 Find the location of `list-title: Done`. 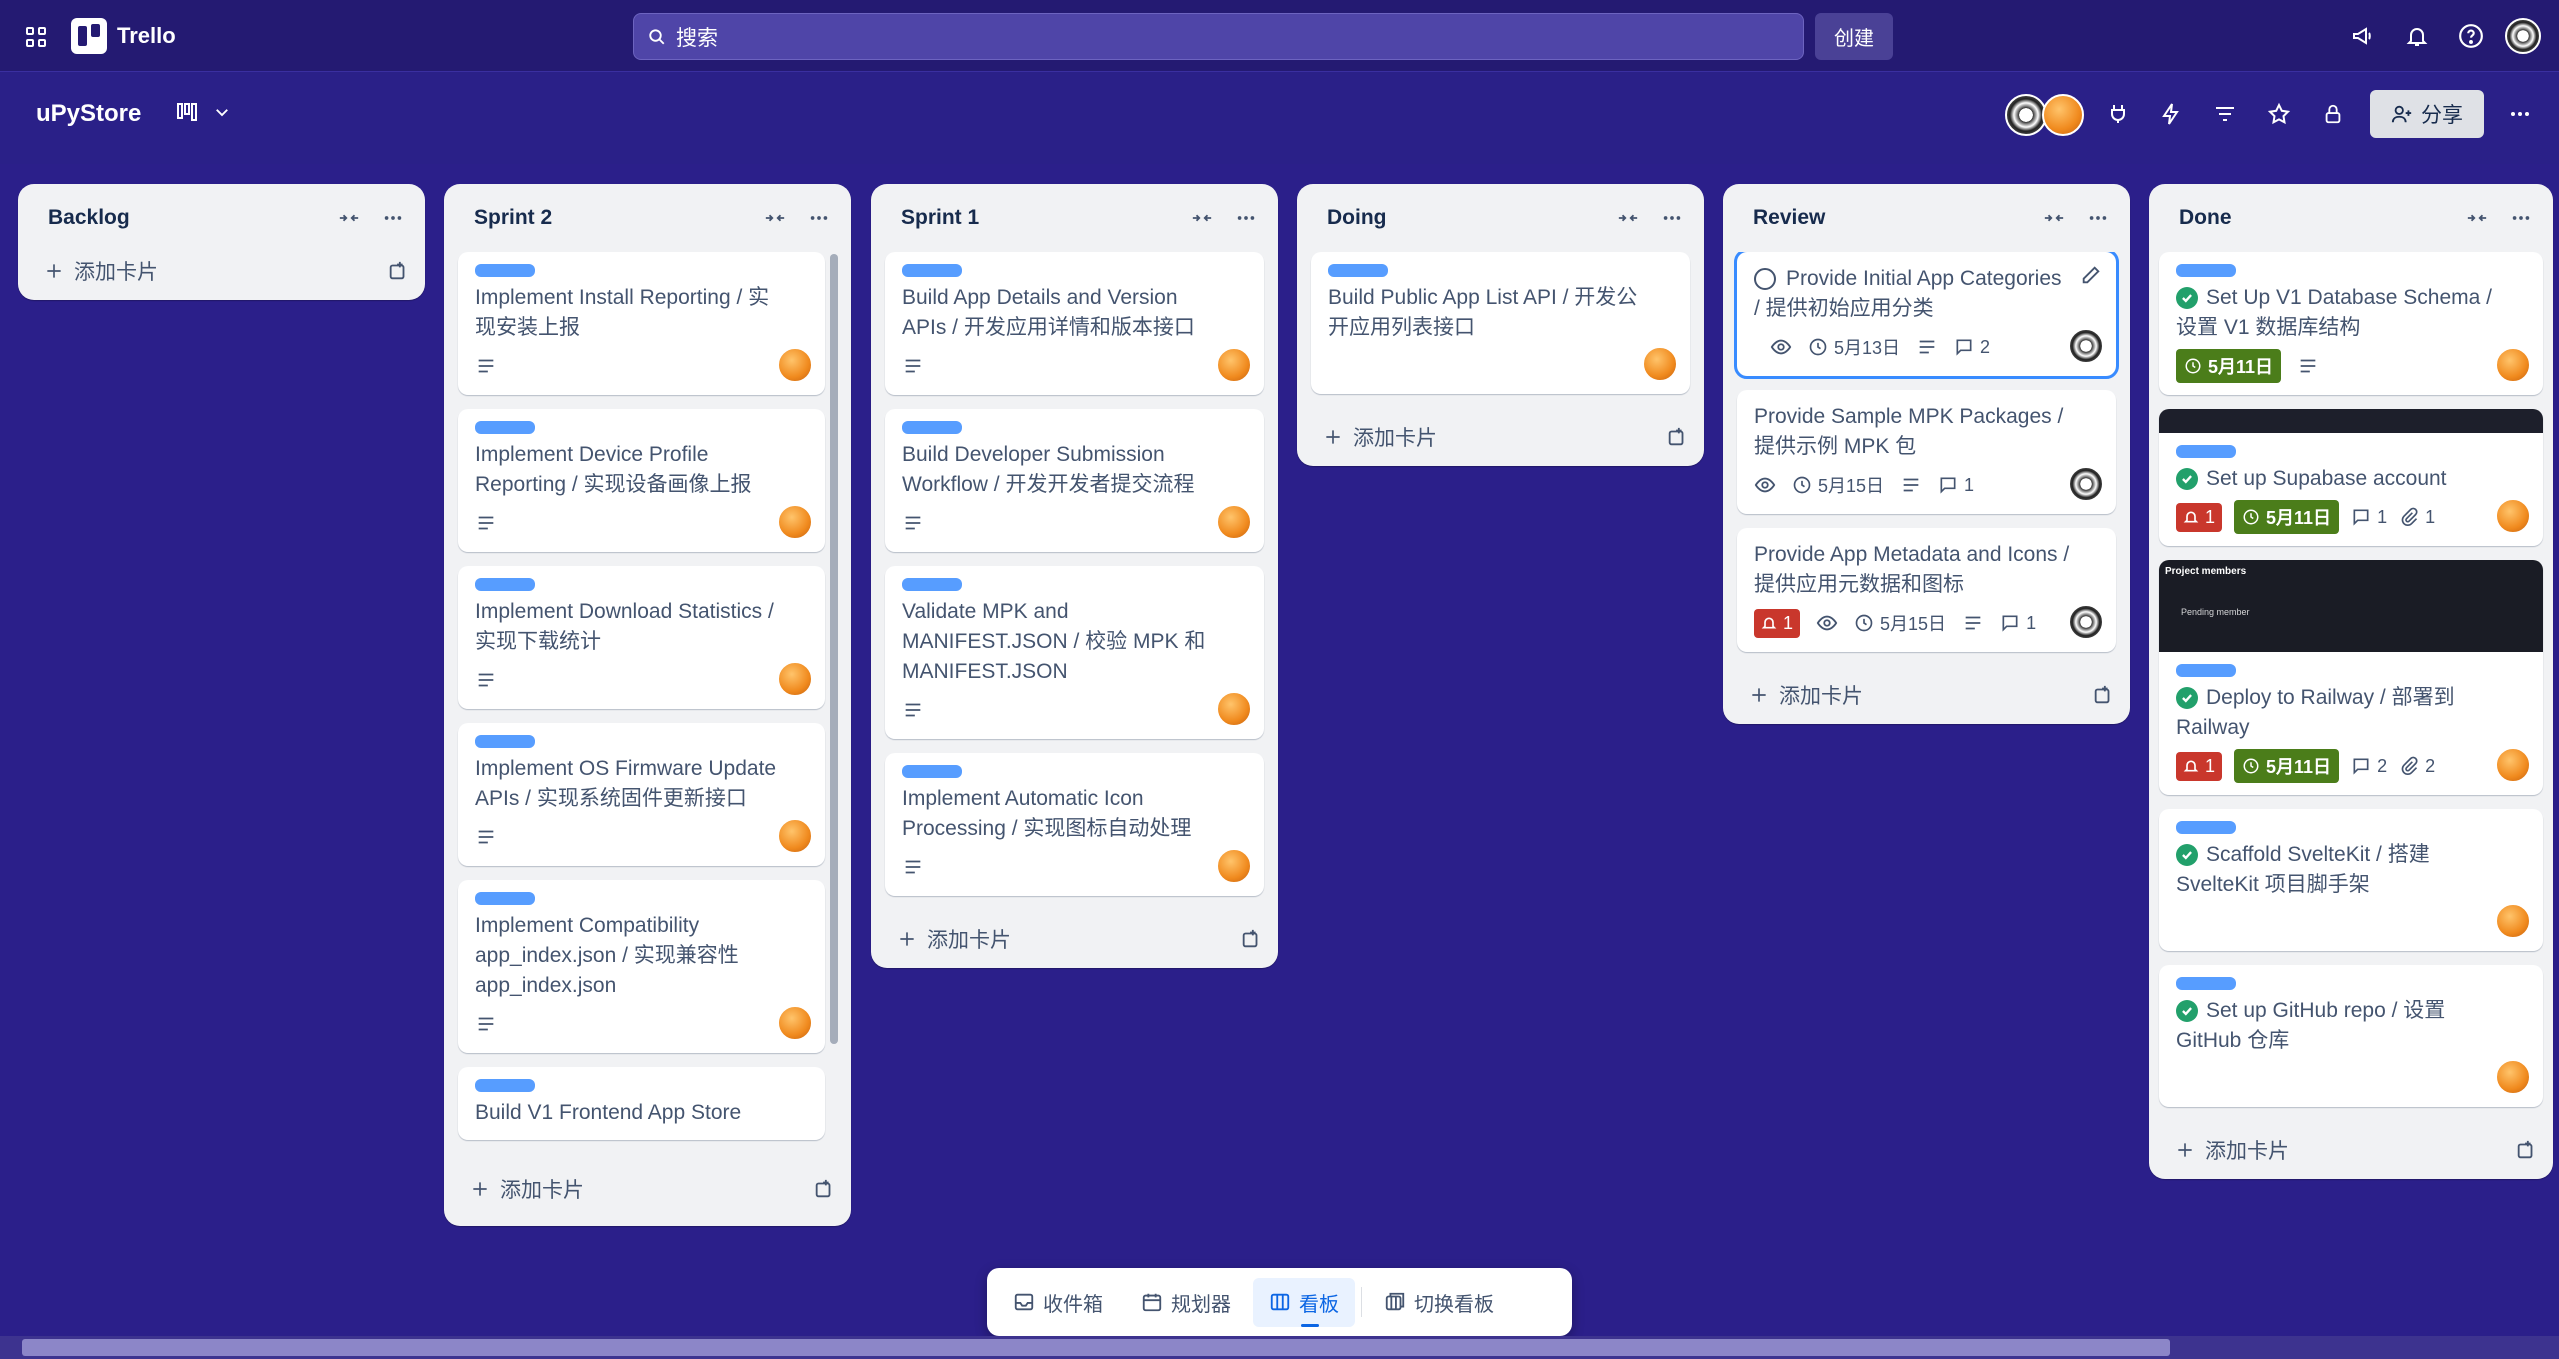

list-title: Done is located at coordinates (2316, 218).